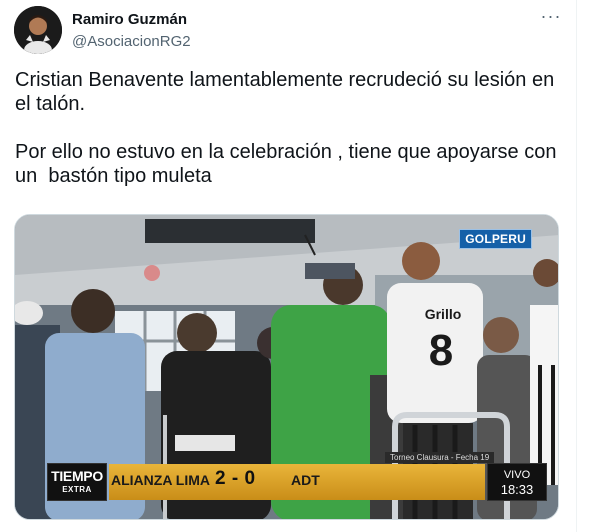  I want to click on home-team: ALIANZA LIMA, so click(161, 480).